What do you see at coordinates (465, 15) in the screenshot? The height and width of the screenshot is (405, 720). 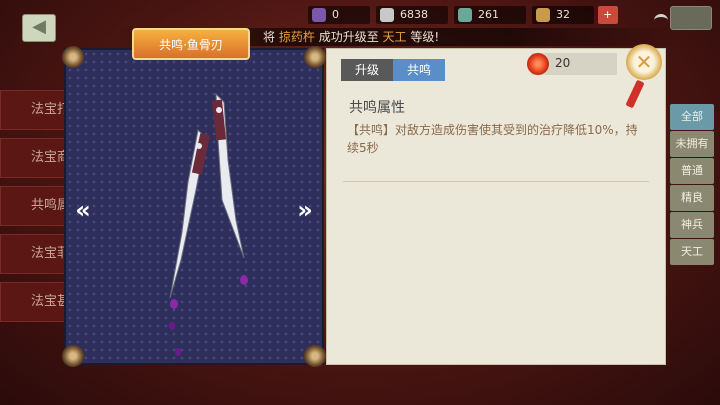 I see `jade-icon` at bounding box center [465, 15].